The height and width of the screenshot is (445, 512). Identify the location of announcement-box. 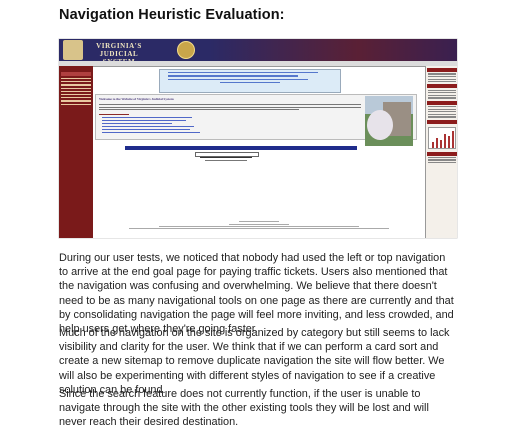
(250, 81).